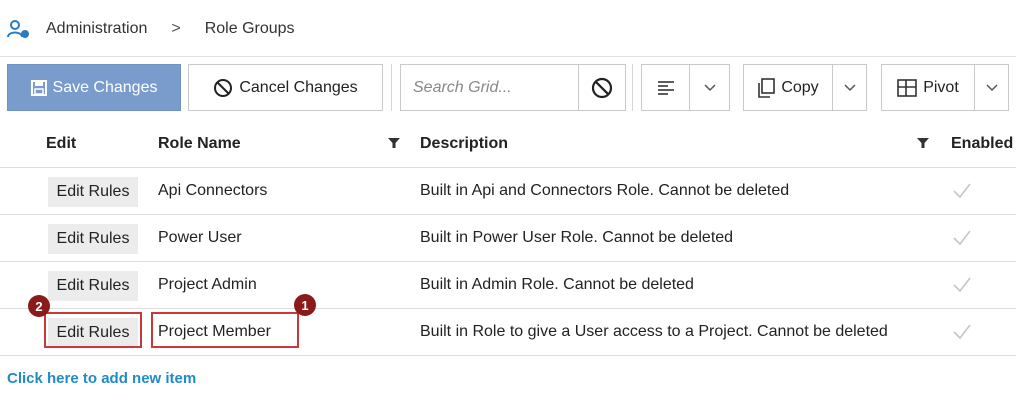 This screenshot has width=1016, height=396. Describe the element at coordinates (800, 87) in the screenshot. I see `copy-label: Copy` at that location.